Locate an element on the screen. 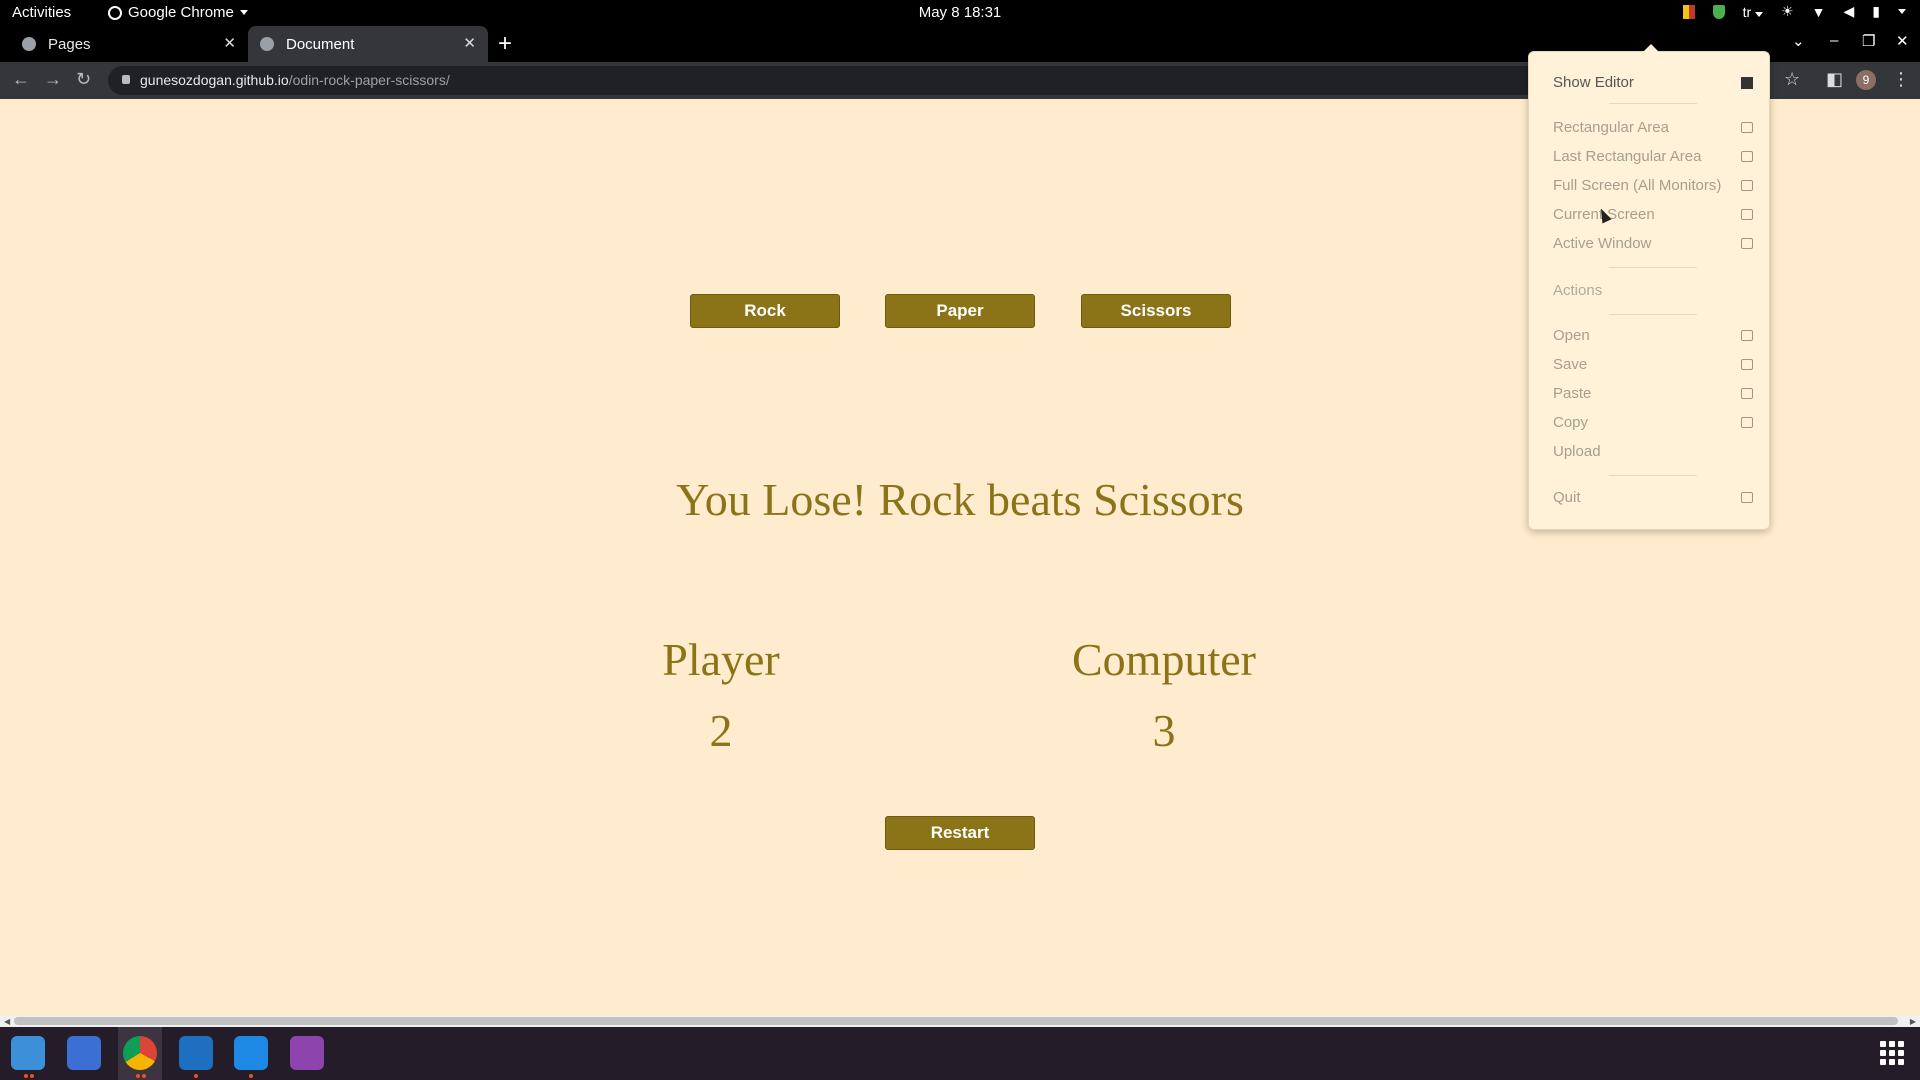  minimize-button: – is located at coordinates (1834, 40).